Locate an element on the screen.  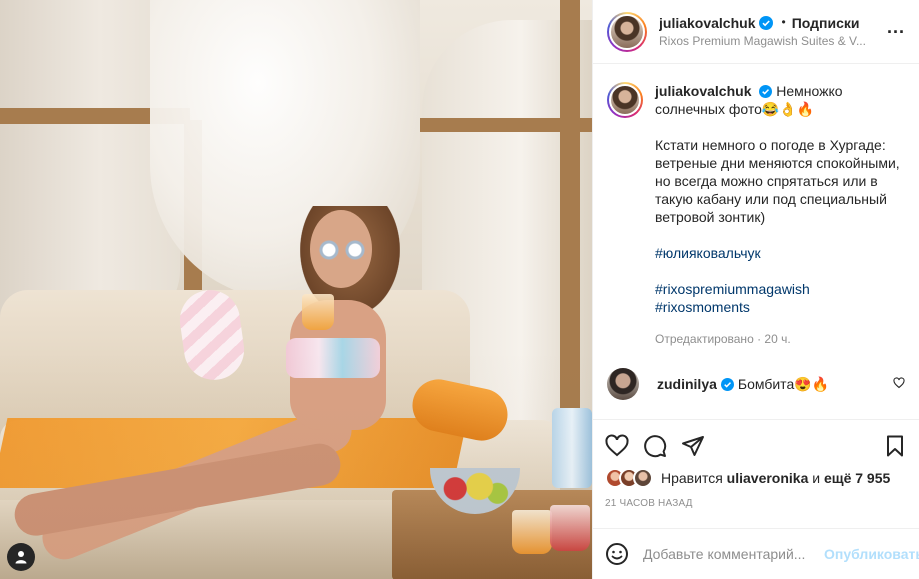
liker-username: uliaveronika is located at coordinates (768, 478).